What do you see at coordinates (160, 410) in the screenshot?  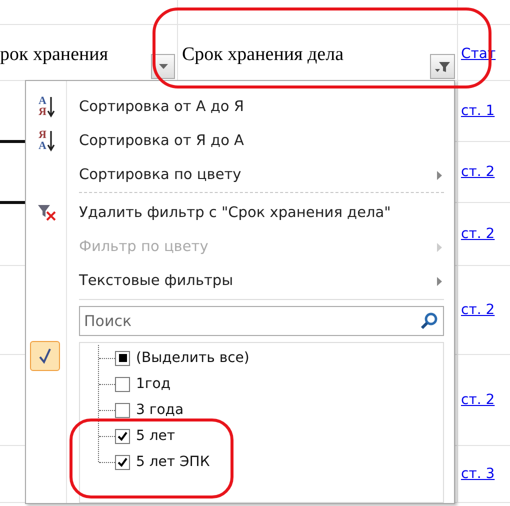 I see `checkbox-label: 3 года` at bounding box center [160, 410].